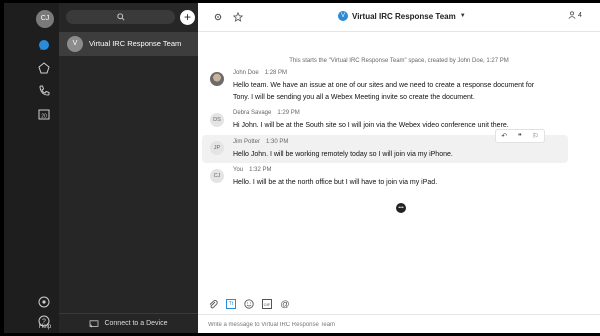 The width and height of the screenshot is (600, 336). Describe the element at coordinates (45, 327) in the screenshot. I see `help-label: Help` at that location.